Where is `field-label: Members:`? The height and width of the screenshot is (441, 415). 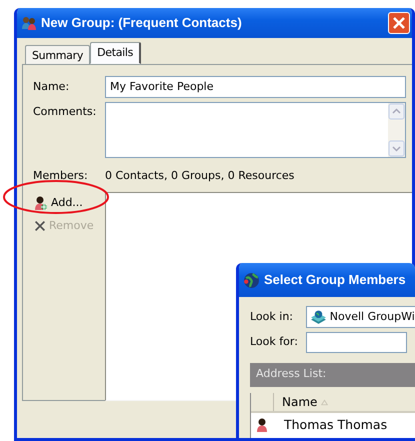 field-label: Members: is located at coordinates (60, 176).